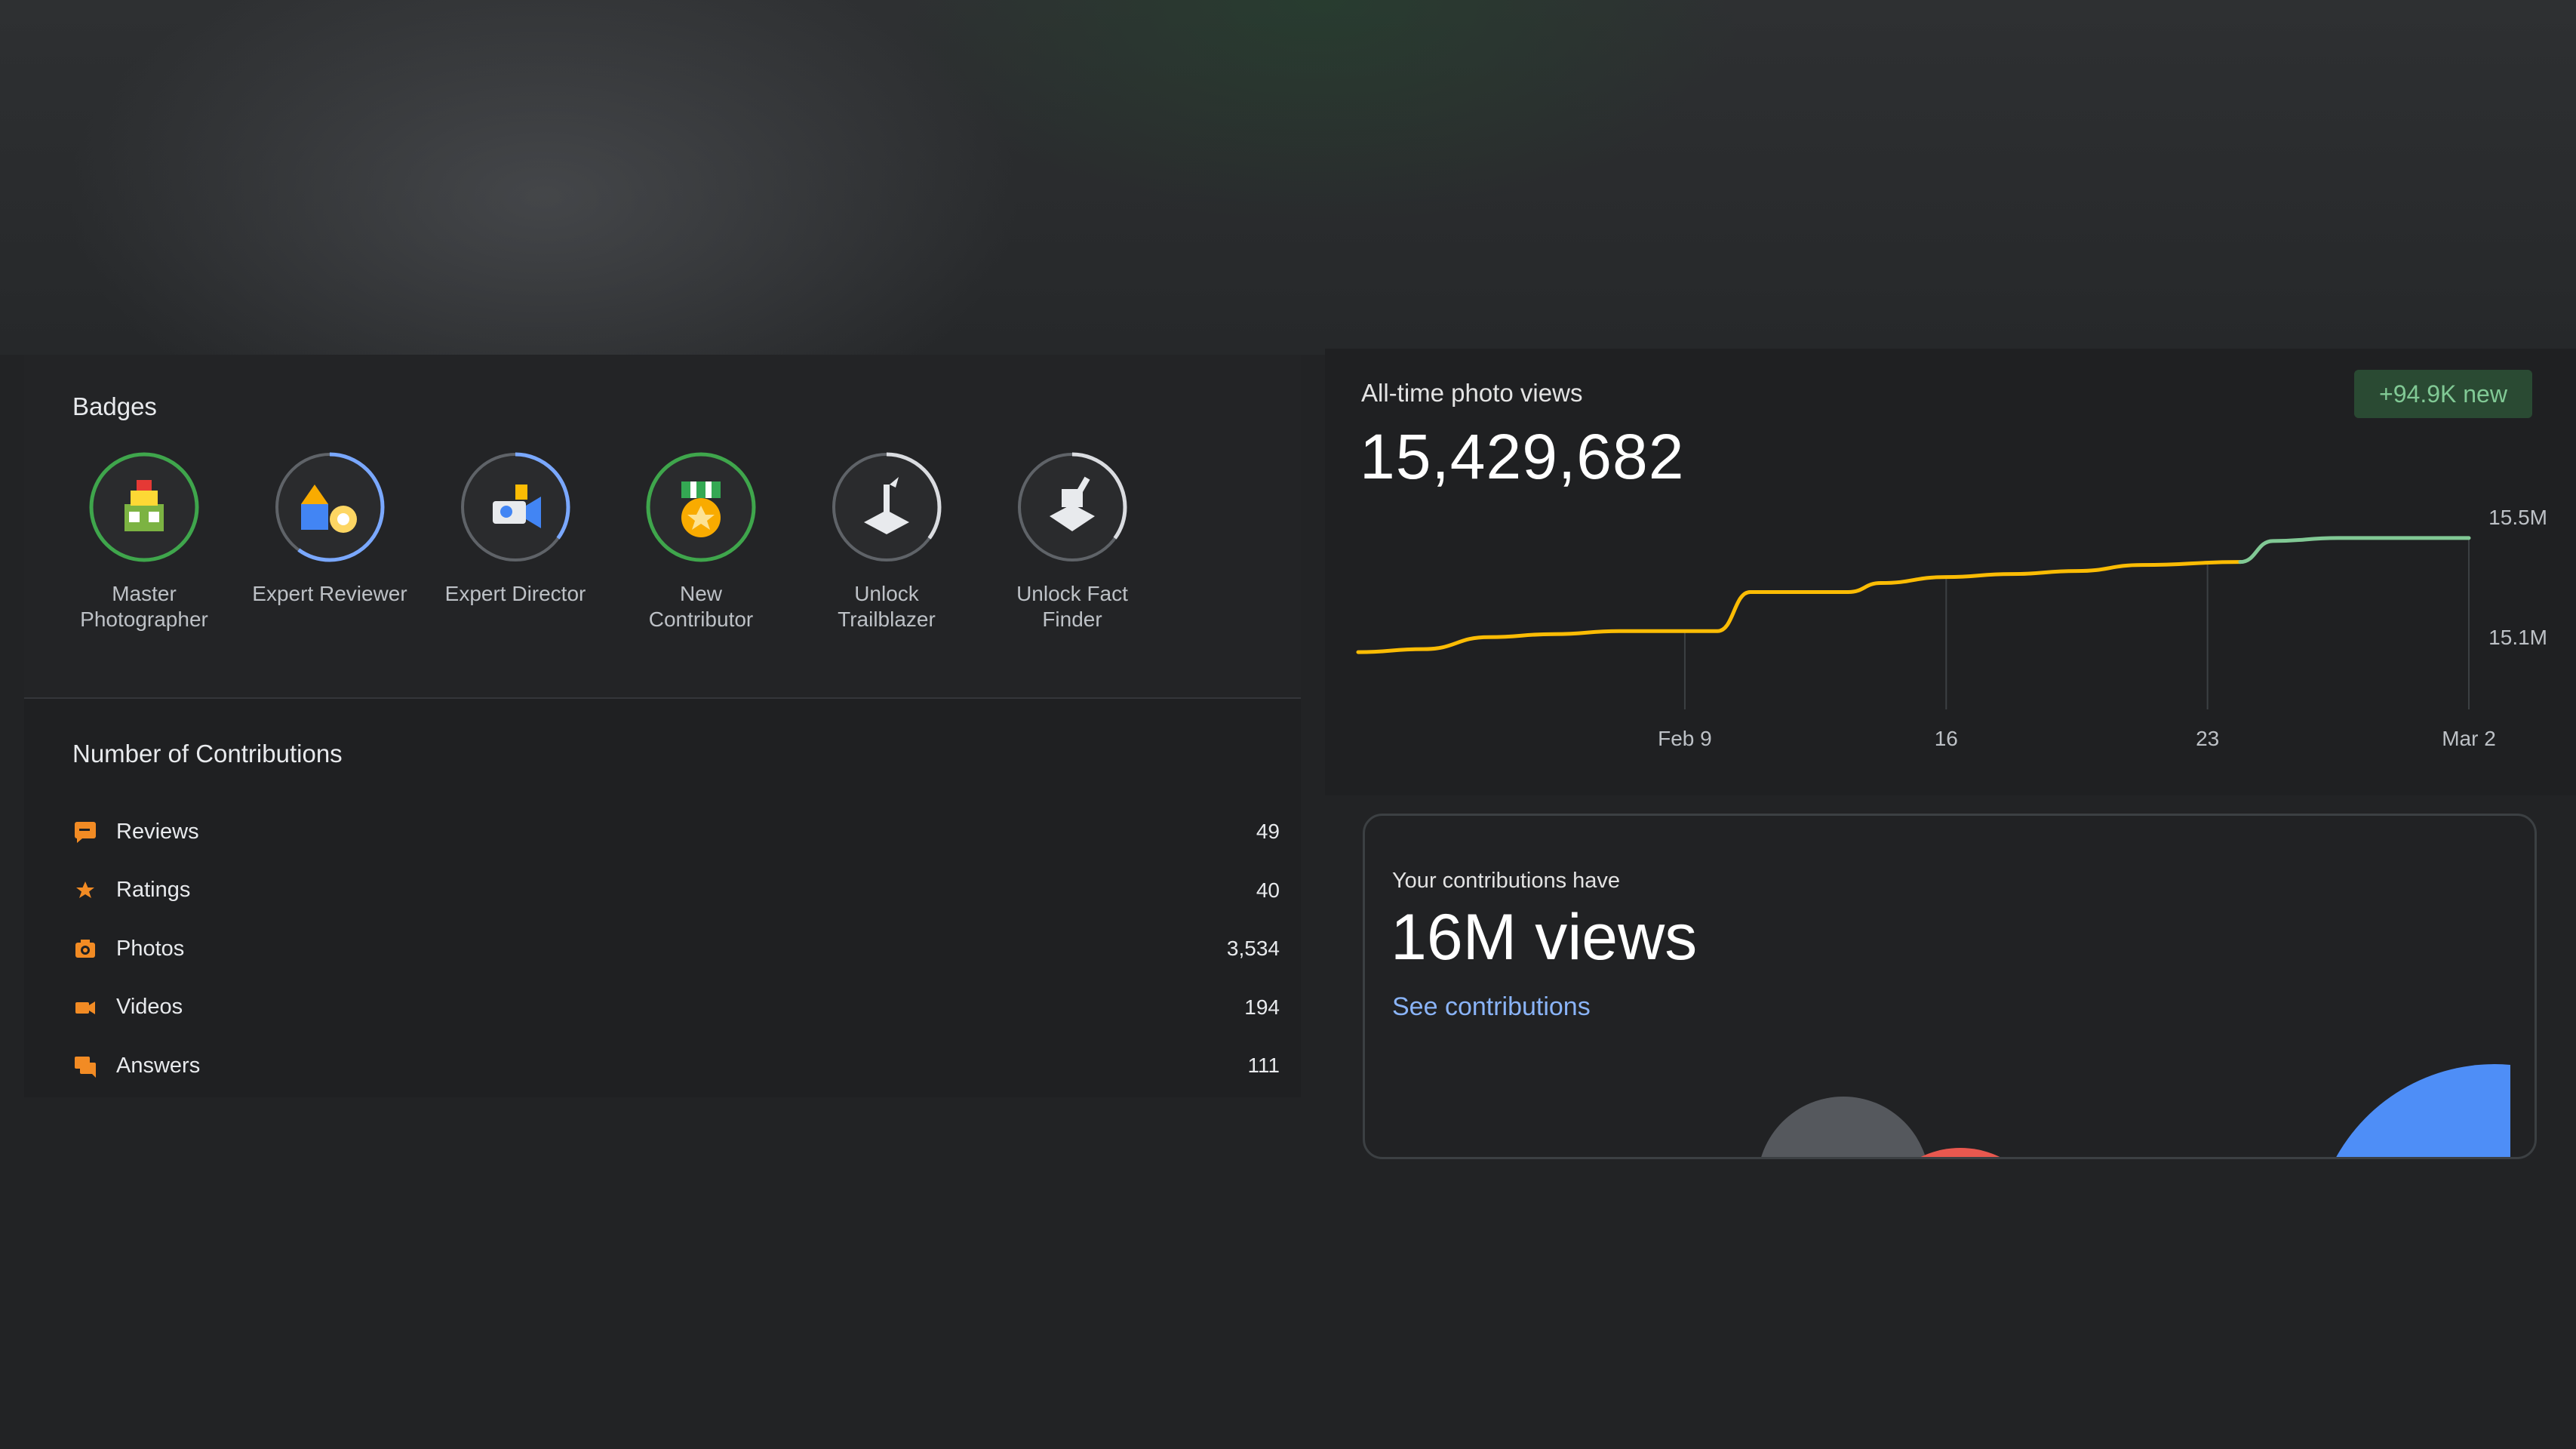  I want to click on badge-new-contributor: New Contributor, so click(701, 541).